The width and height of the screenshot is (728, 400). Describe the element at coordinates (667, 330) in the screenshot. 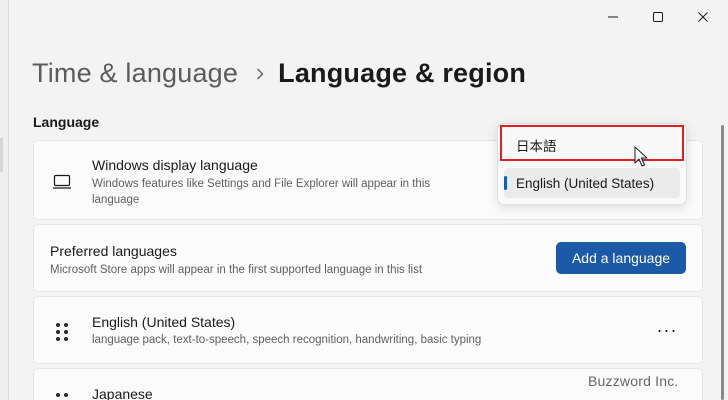

I see `more-options-icon: ···` at that location.